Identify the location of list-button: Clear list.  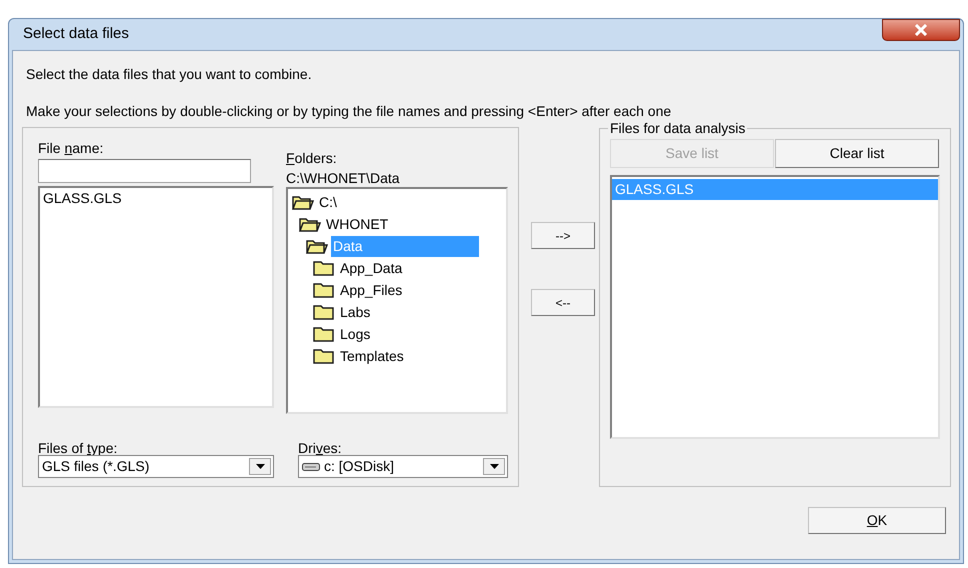
(857, 153).